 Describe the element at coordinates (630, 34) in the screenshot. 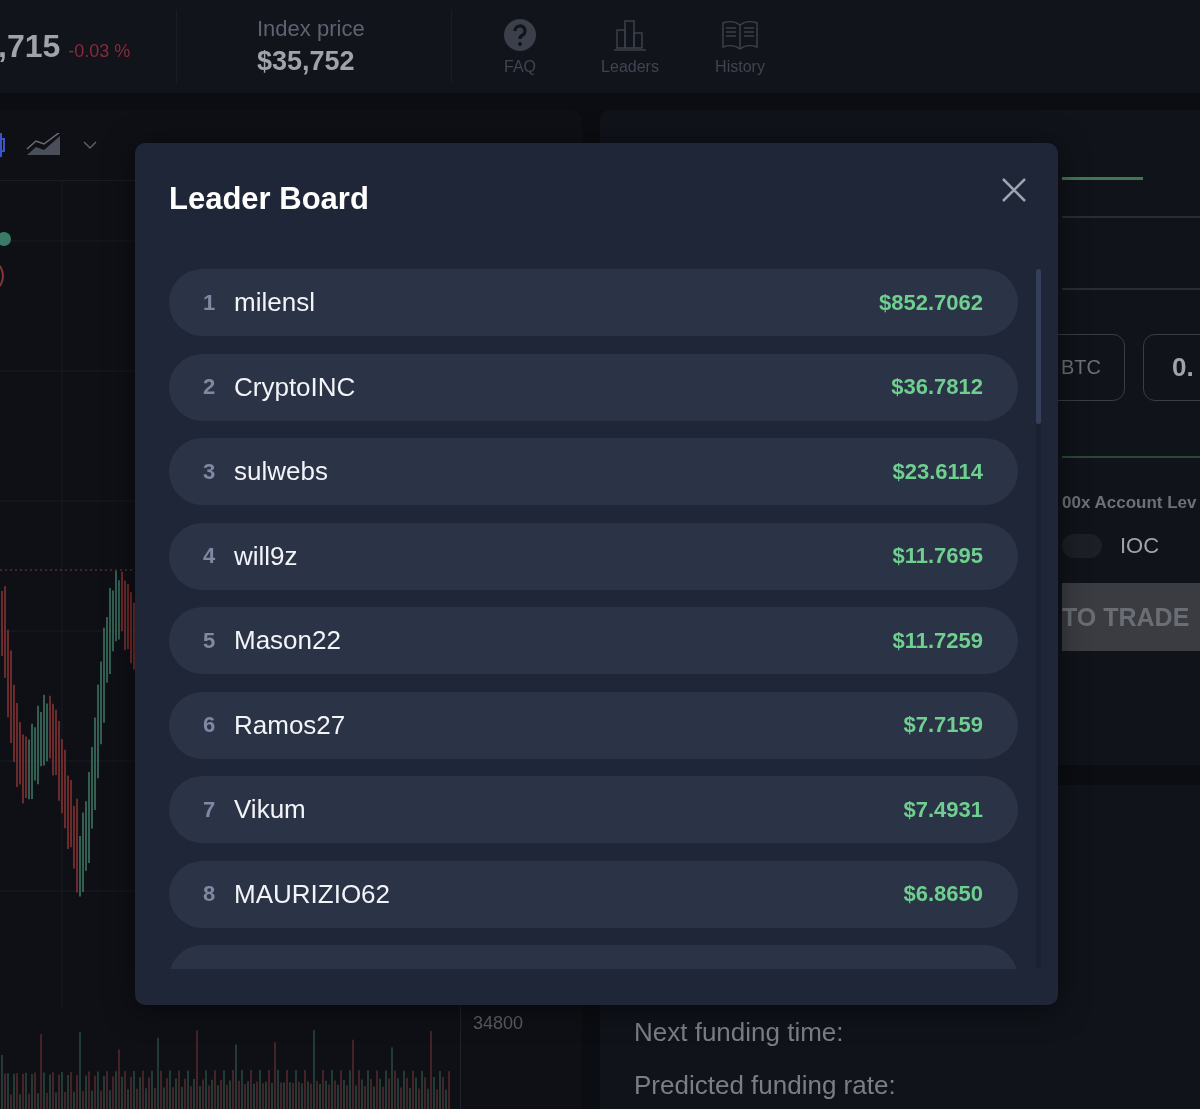

I see `podium-icon` at that location.